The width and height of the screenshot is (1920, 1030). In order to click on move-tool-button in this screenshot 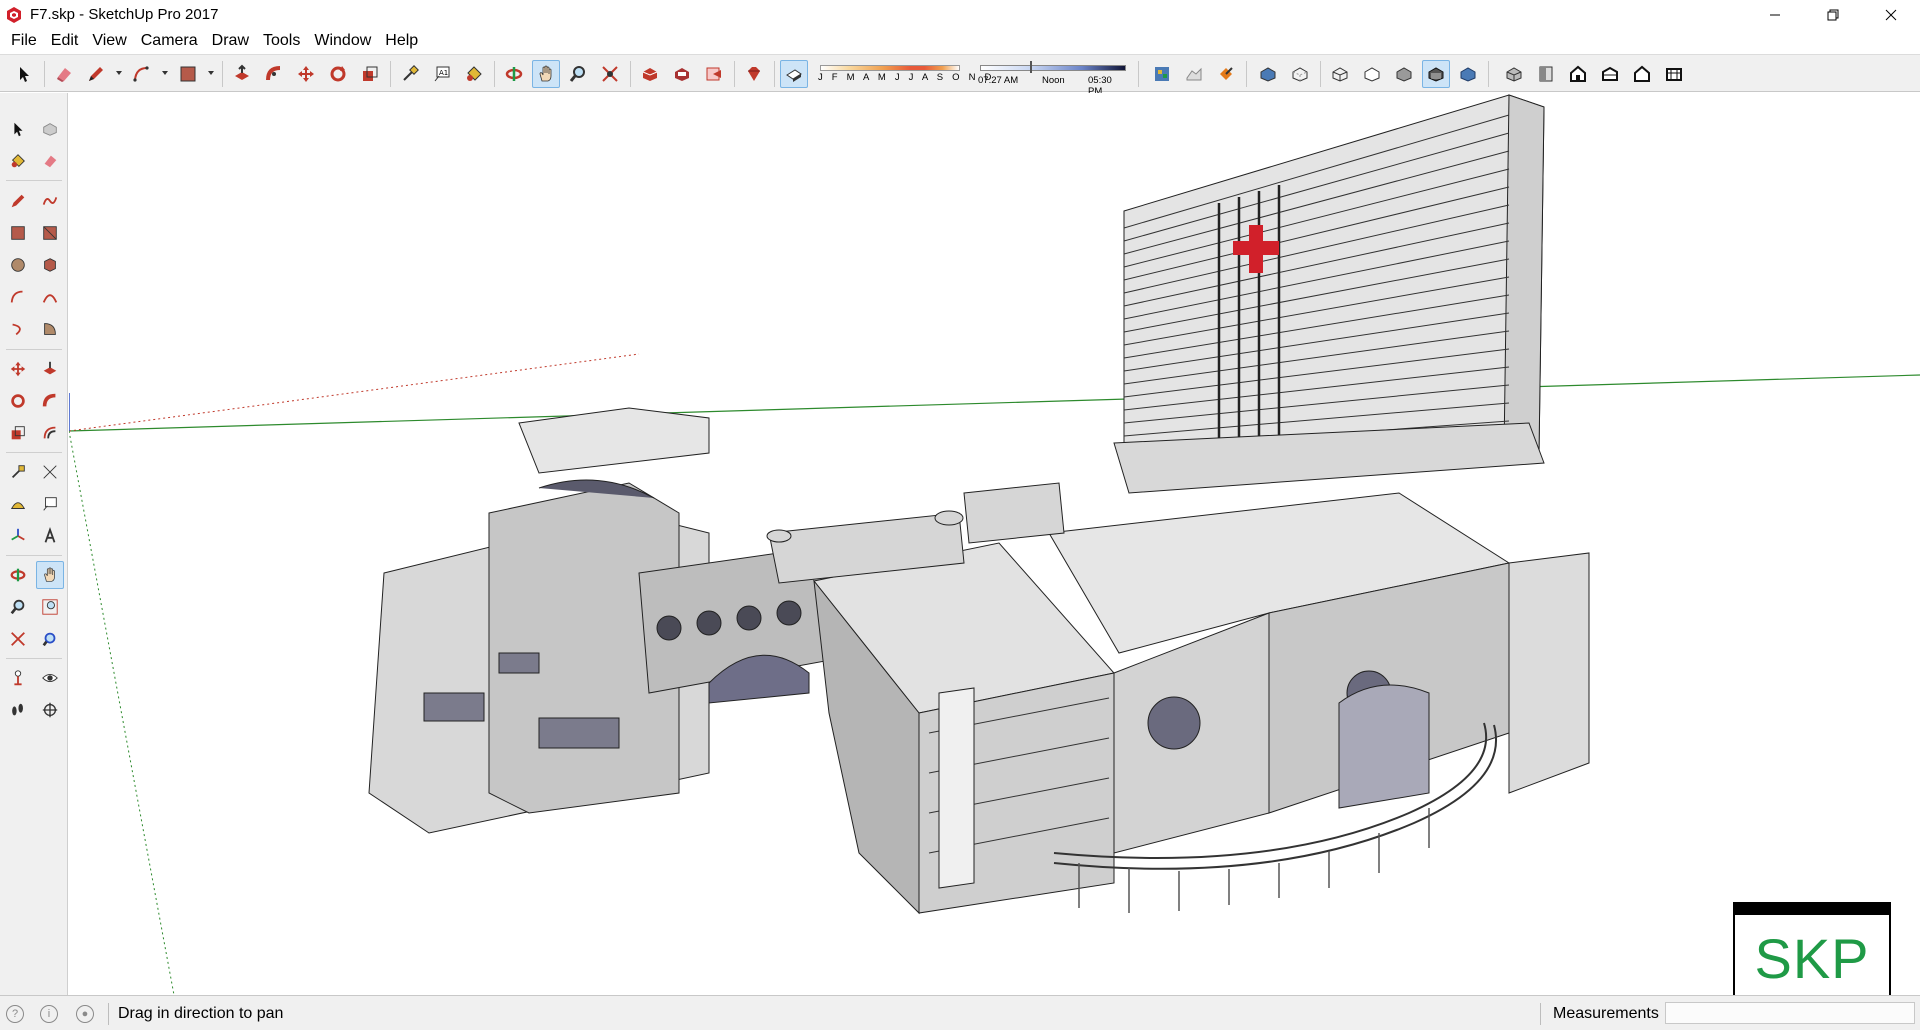, I will do `click(306, 74)`.